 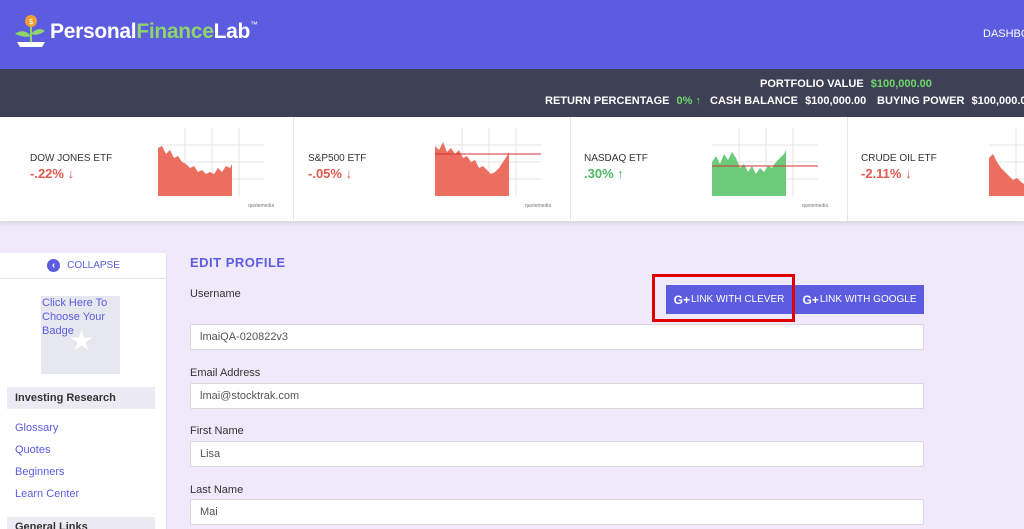 What do you see at coordinates (921, 101) in the screenshot?
I see `buying-power-label: BUYING POWER` at bounding box center [921, 101].